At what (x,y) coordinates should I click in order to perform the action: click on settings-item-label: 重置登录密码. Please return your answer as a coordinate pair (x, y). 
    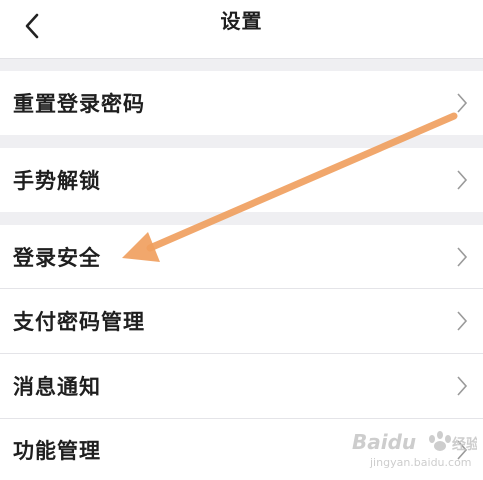
    Looking at the image, I should click on (79, 104).